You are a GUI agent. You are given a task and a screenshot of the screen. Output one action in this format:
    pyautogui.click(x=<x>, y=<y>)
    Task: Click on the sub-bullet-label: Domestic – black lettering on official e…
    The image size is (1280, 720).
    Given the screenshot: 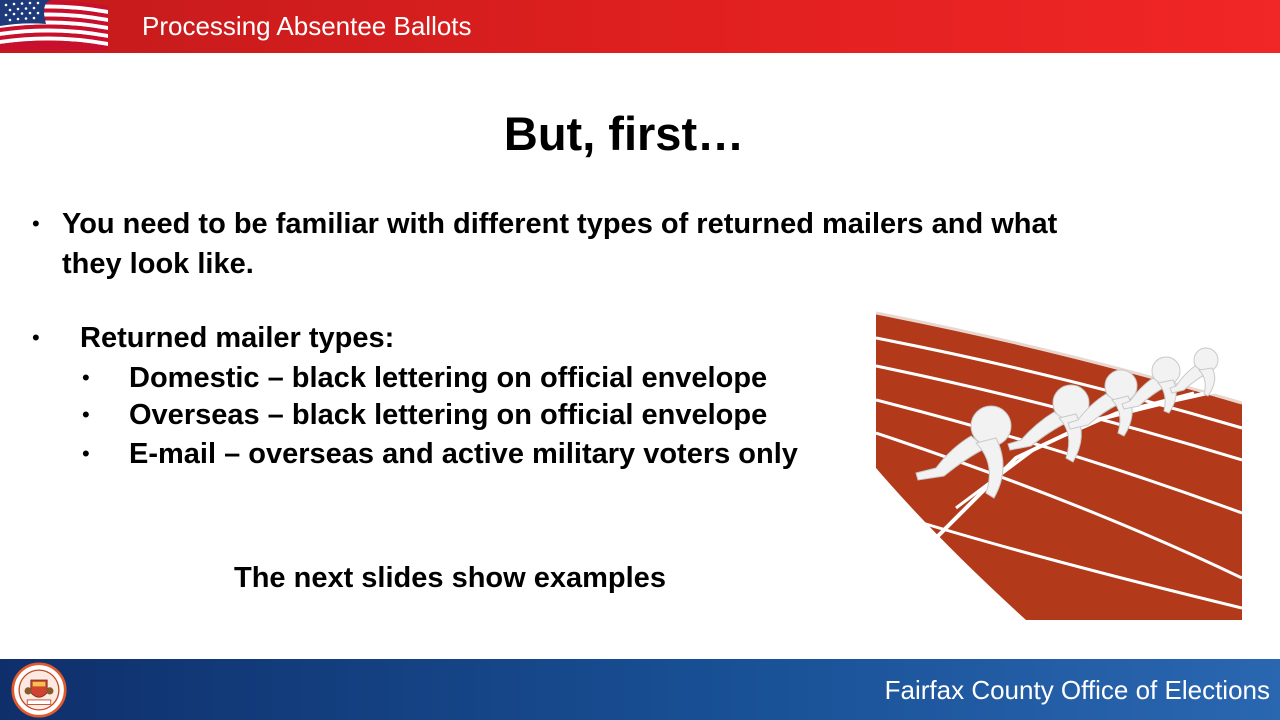 What is the action you would take?
    pyautogui.click(x=448, y=378)
    